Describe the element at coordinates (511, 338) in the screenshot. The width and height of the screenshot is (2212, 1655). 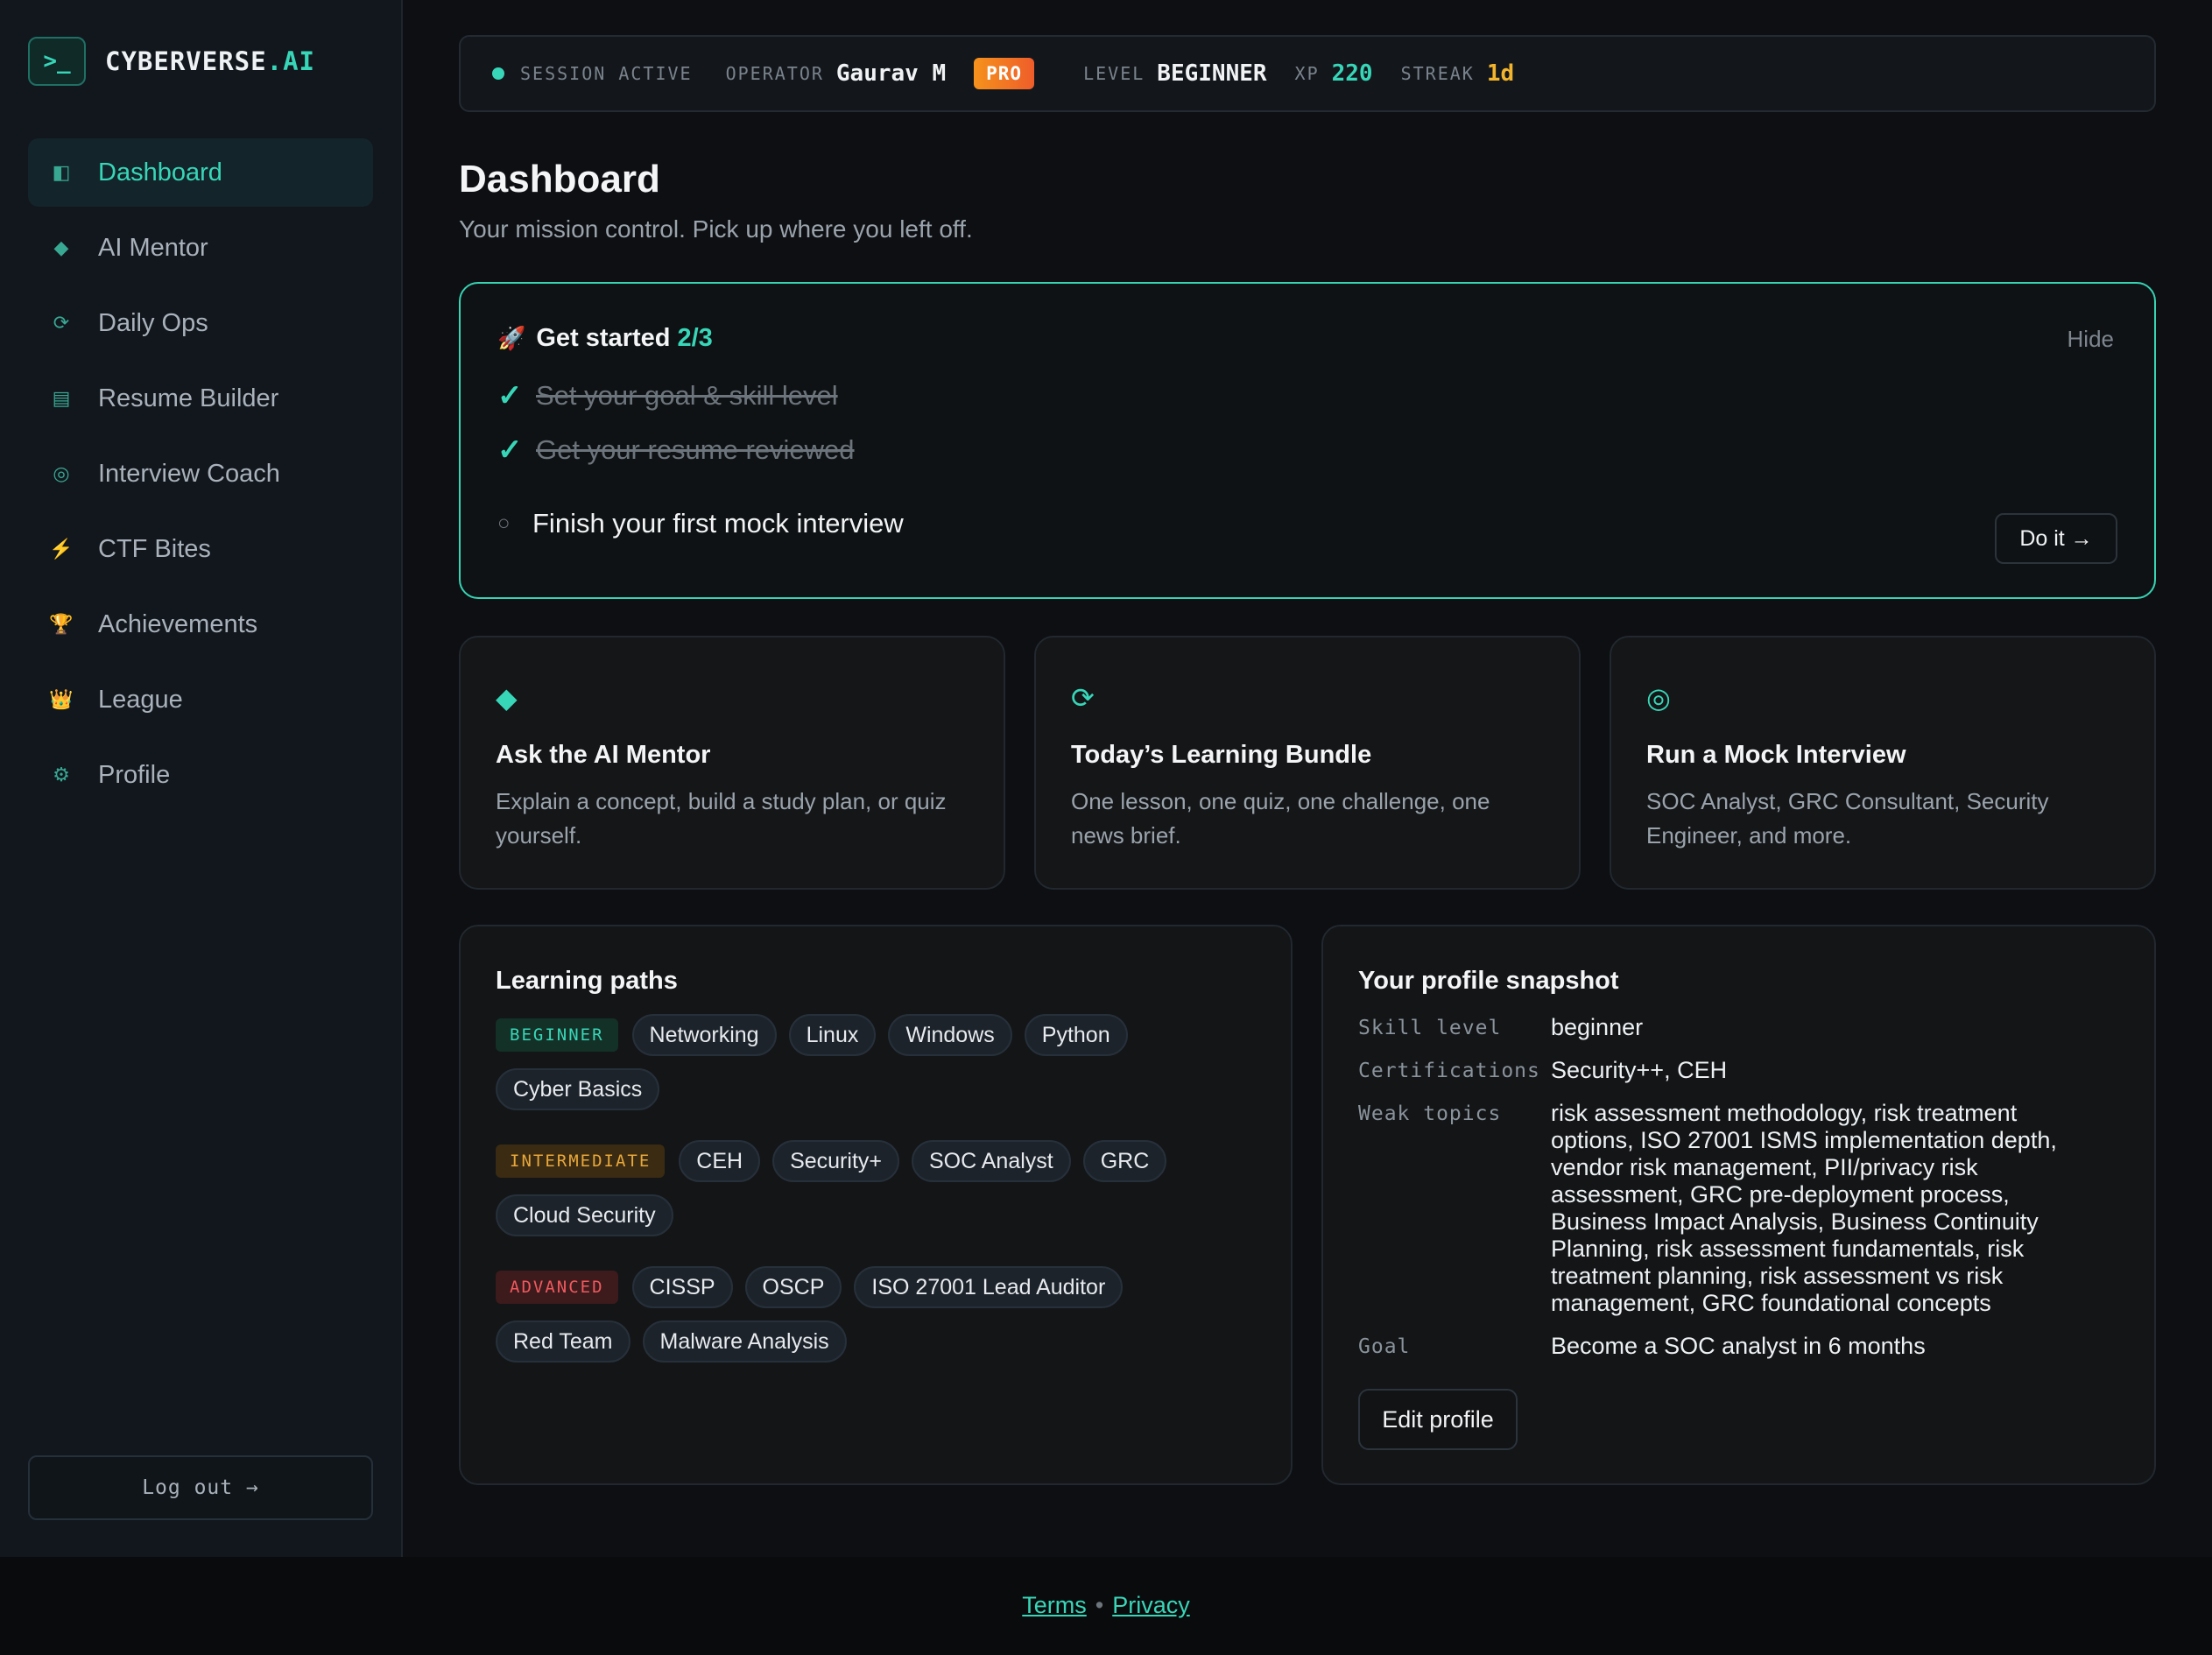
I see `rocket-icon: 🚀` at that location.